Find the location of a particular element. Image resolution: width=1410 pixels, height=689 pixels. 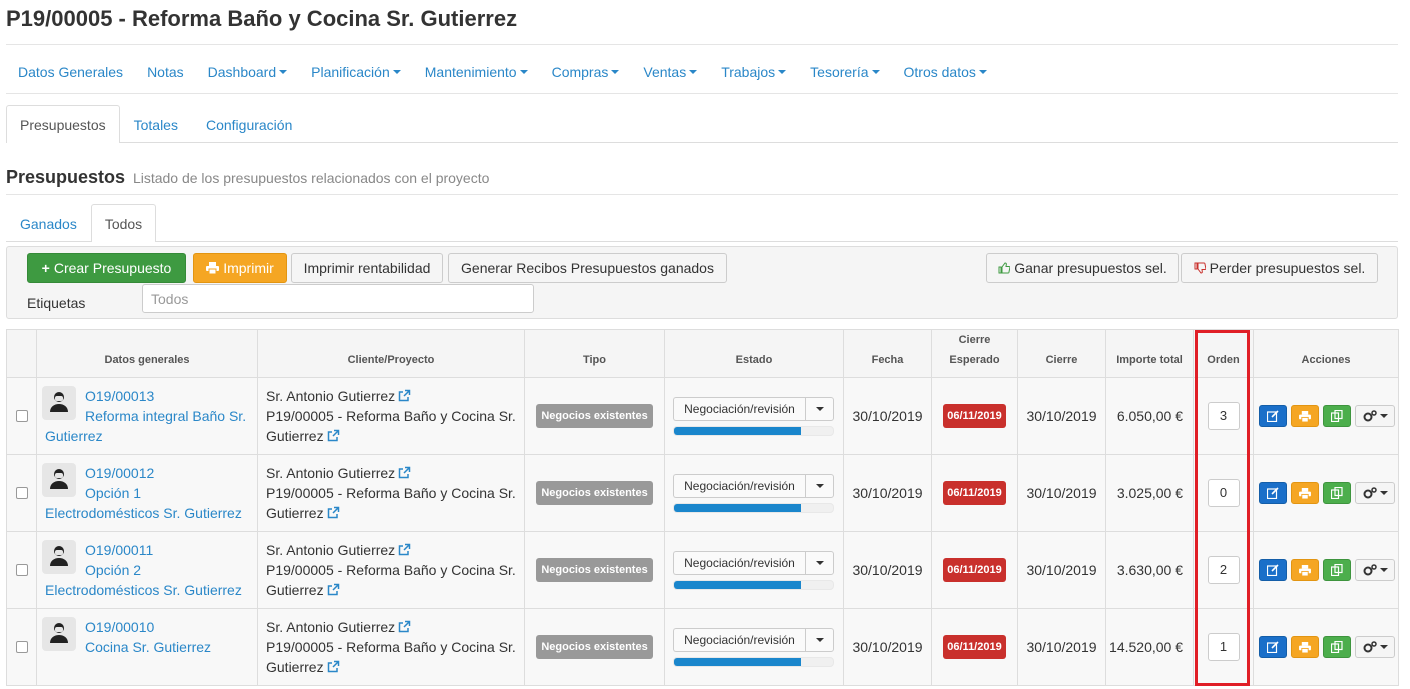

nav-item-otros-datos: Otros datos is located at coordinates (945, 72).